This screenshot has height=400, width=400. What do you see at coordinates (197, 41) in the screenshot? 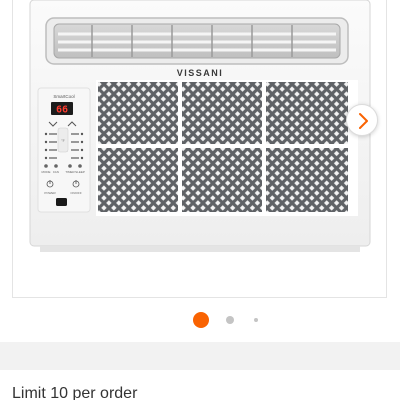
I see `top-louver-vent` at bounding box center [197, 41].